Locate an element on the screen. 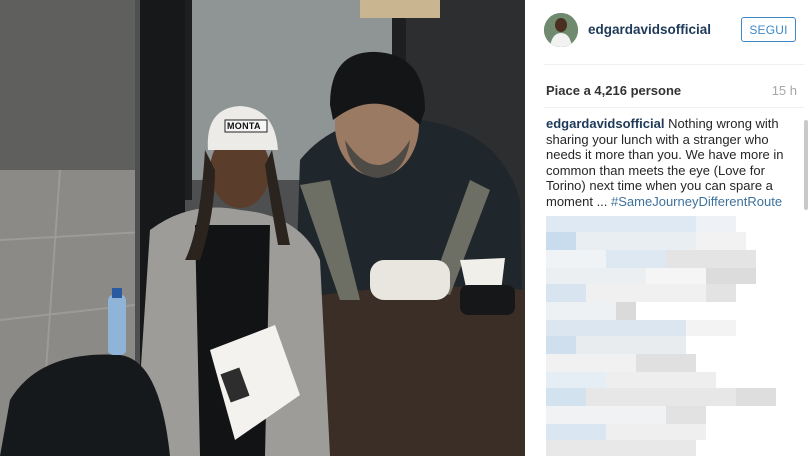 Image resolution: width=810 pixels, height=456 pixels. header-divider is located at coordinates (674, 64).